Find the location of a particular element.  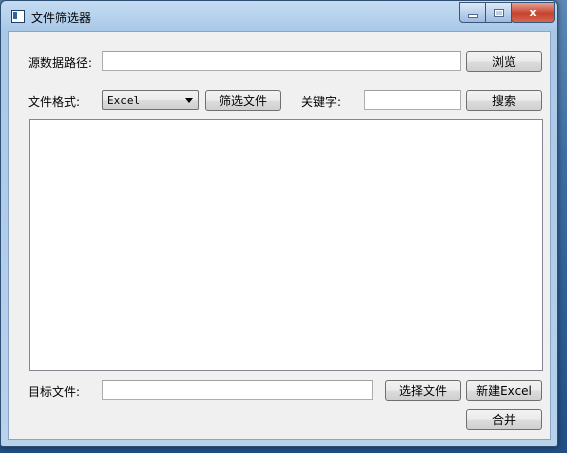

close-icon: x is located at coordinates (533, 12).